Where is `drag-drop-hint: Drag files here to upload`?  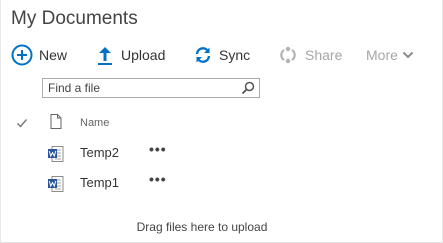 drag-drop-hint: Drag files here to upload is located at coordinates (202, 227).